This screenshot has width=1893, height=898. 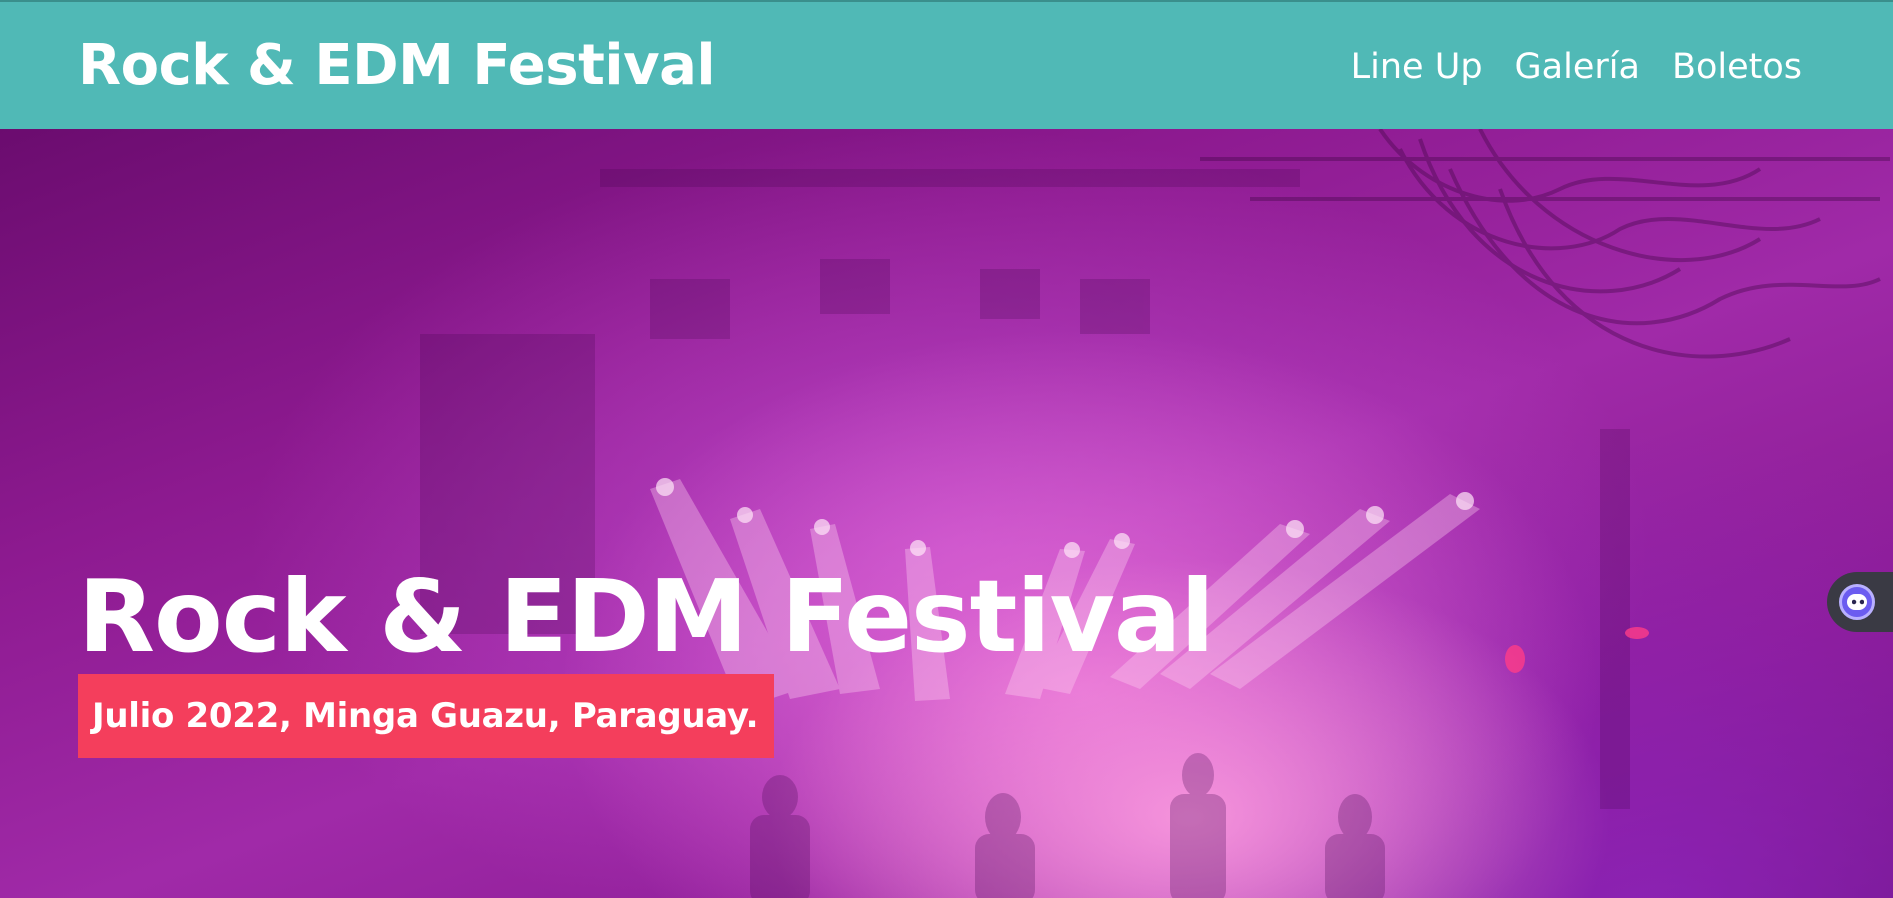 I want to click on assistant-widget-button, so click(x=1860, y=602).